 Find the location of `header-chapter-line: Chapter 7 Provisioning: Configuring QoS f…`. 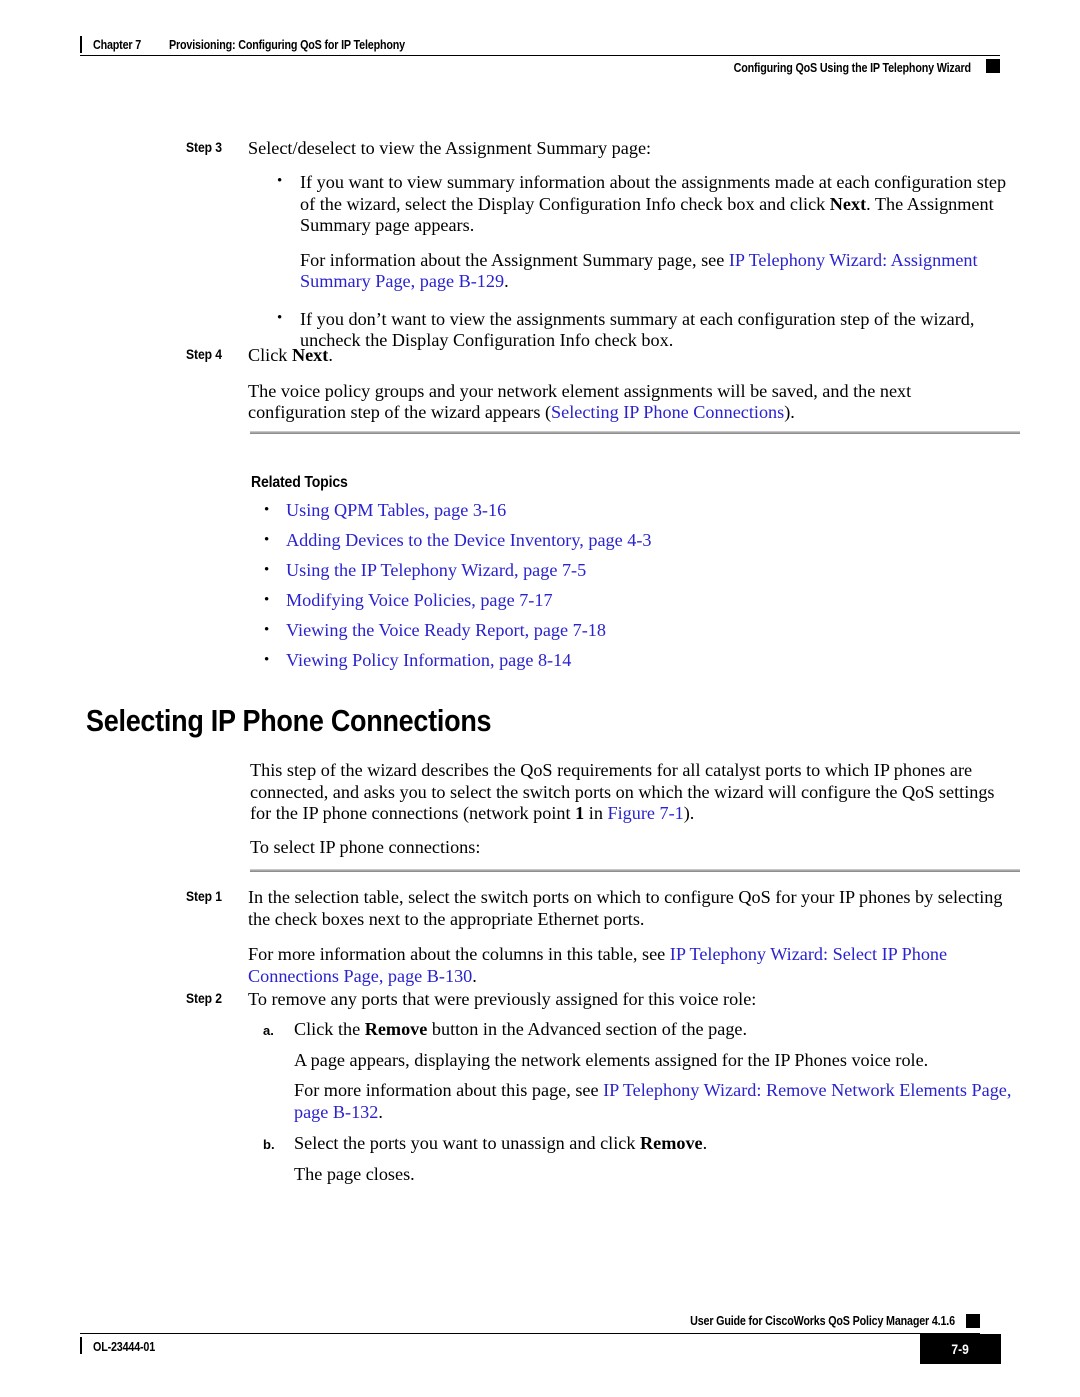

header-chapter-line: Chapter 7 Provisioning: Configuring QoS f… is located at coordinates (268, 45).